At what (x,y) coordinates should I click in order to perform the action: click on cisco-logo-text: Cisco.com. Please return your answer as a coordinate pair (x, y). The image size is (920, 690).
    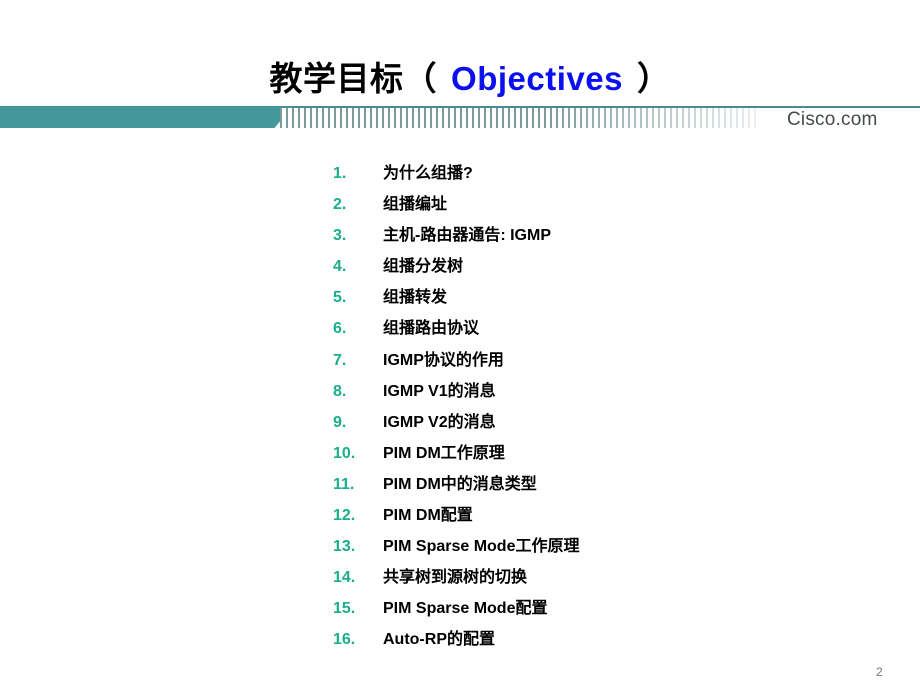
    Looking at the image, I should click on (832, 119).